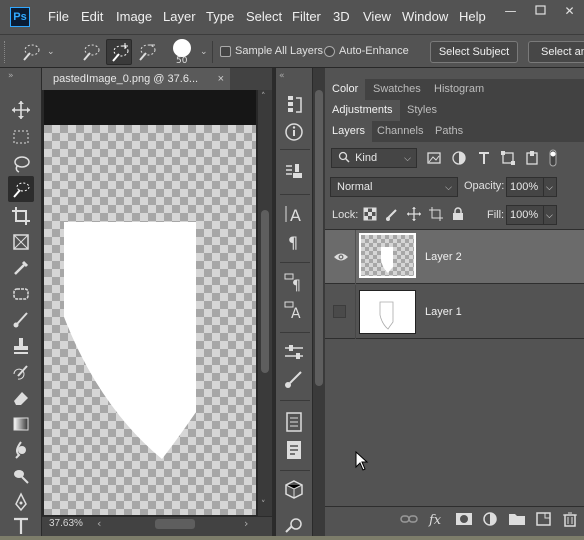  What do you see at coordinates (295, 172) in the screenshot?
I see `tool-presets-panel-icon` at bounding box center [295, 172].